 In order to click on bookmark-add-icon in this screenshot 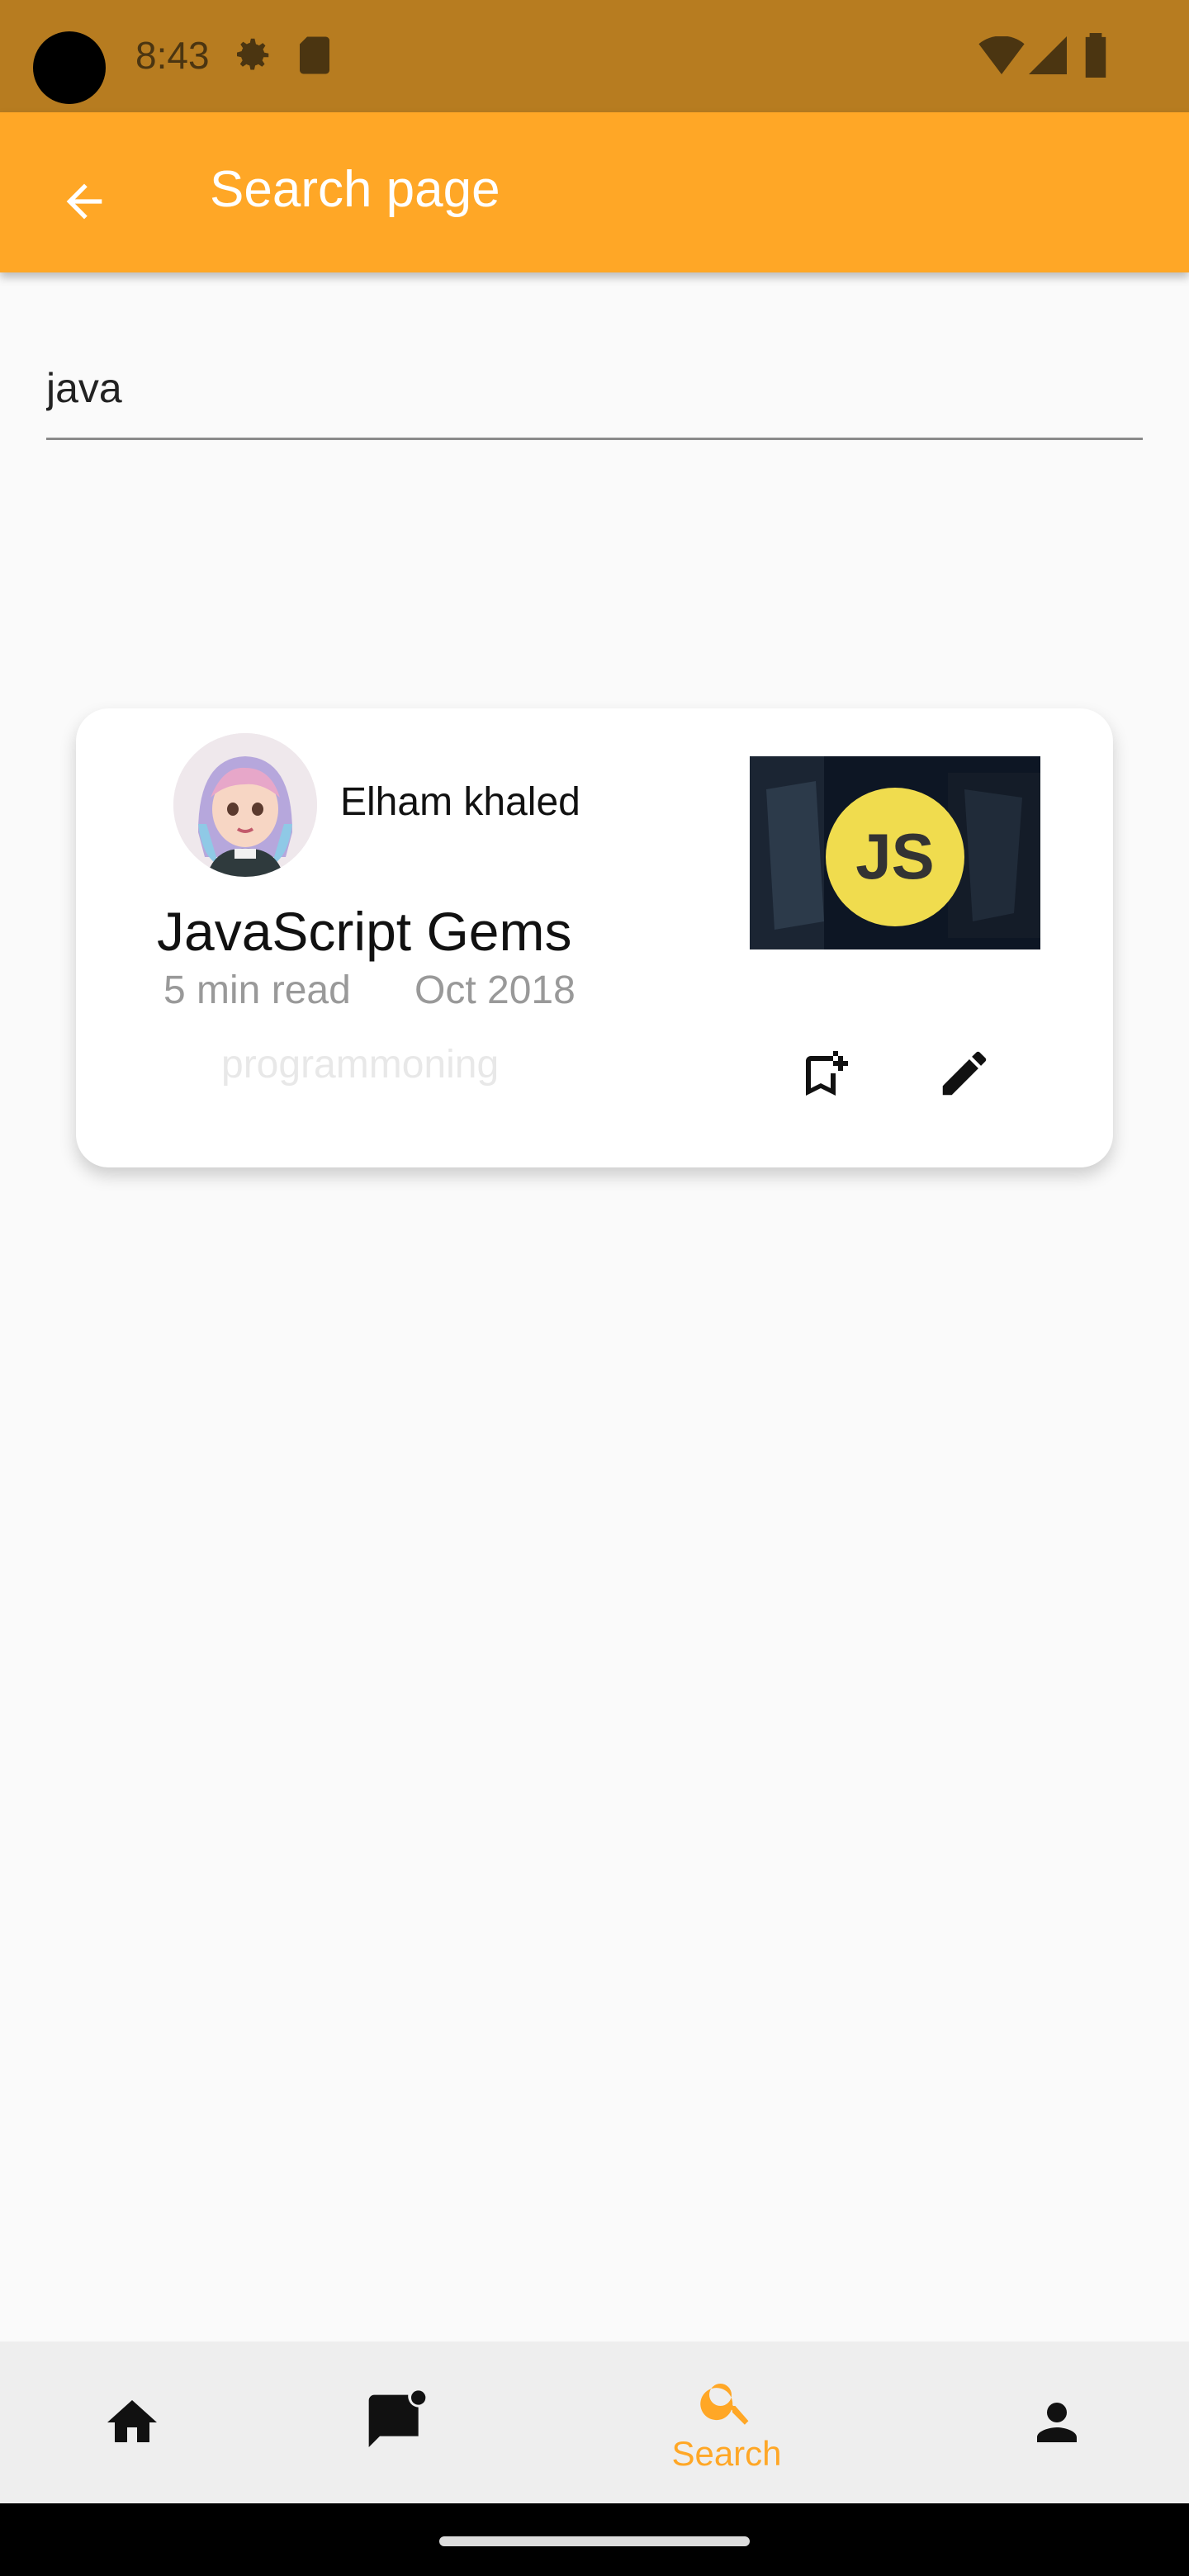, I will do `click(827, 1073)`.